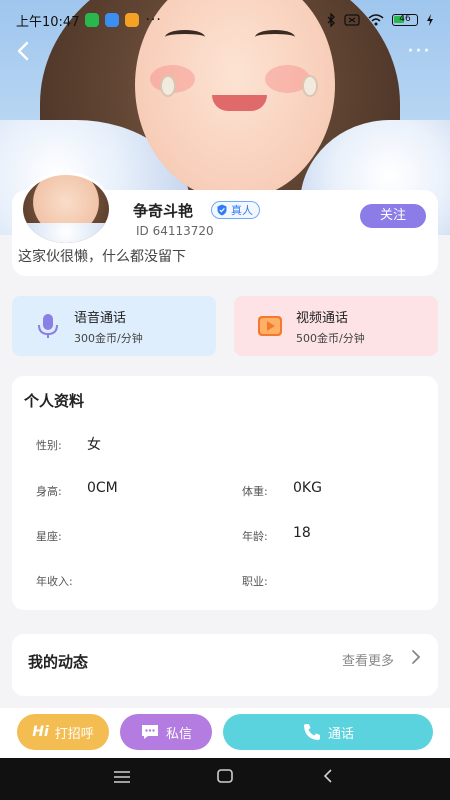 The height and width of the screenshot is (800, 450). What do you see at coordinates (48, 326) in the screenshot?
I see `microphone-icon` at bounding box center [48, 326].